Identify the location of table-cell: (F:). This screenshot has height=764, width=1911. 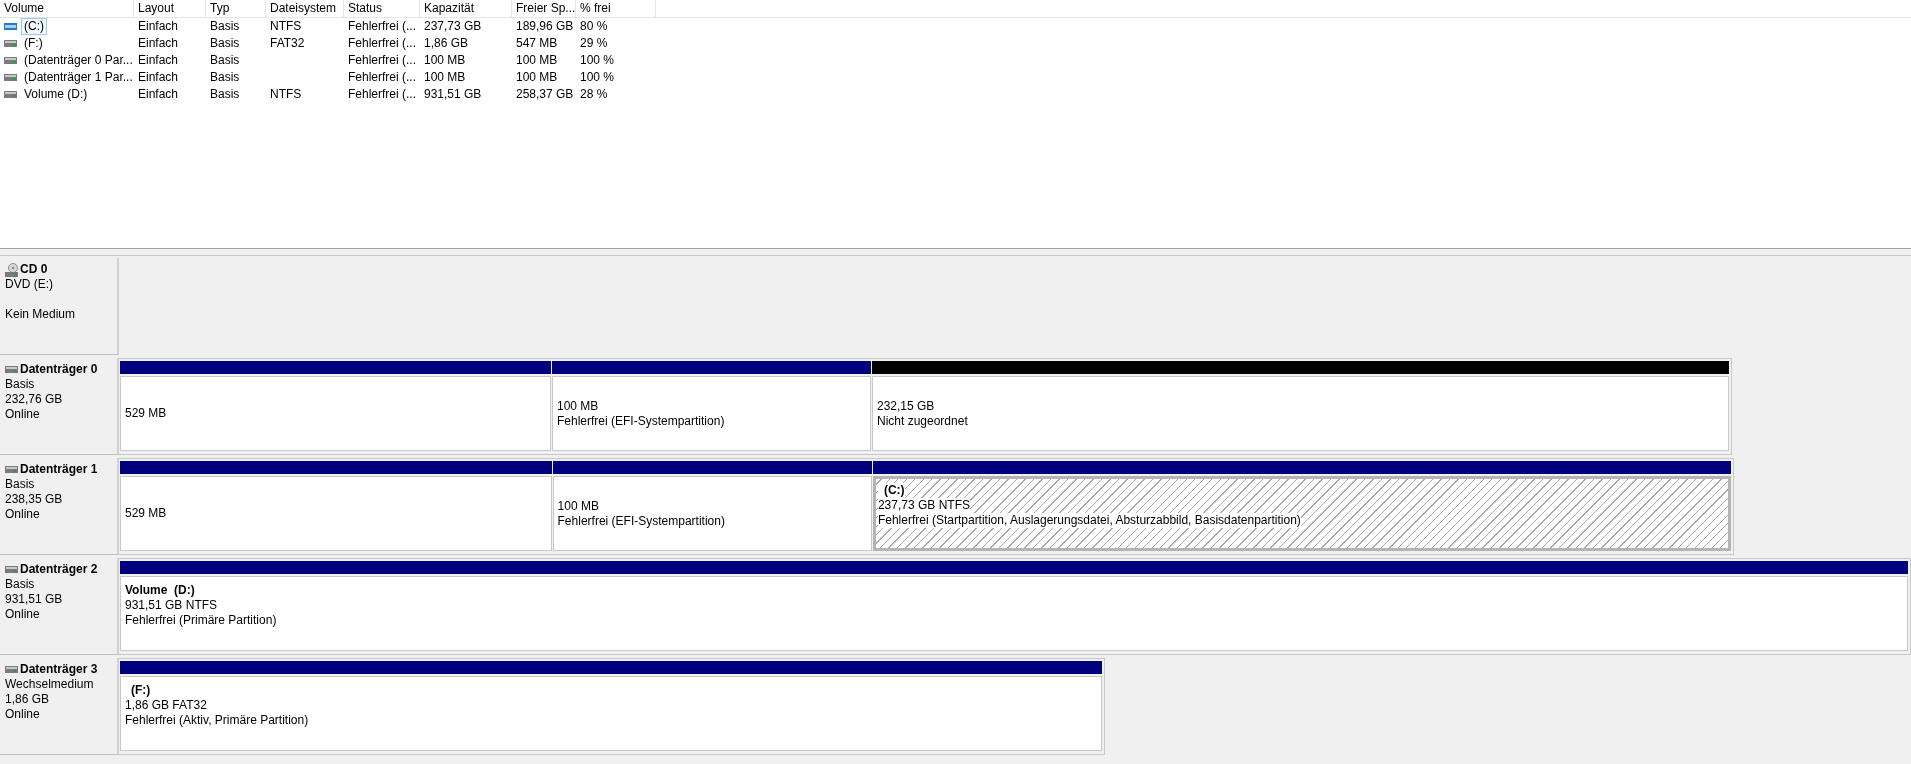
(33, 43).